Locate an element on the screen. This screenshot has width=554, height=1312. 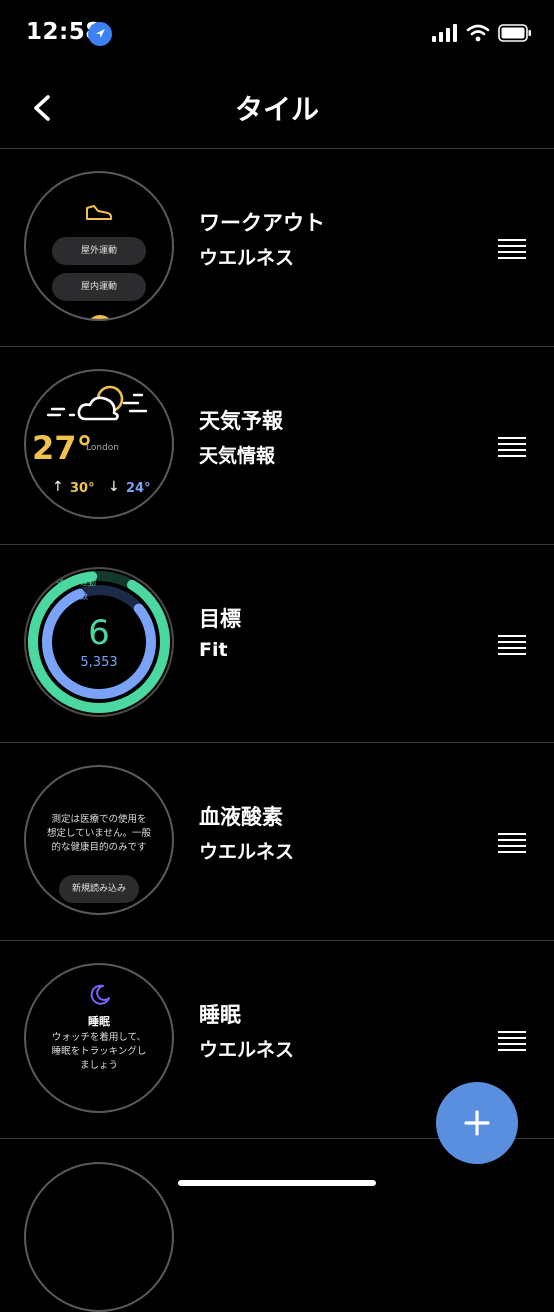
location-arrow-icon is located at coordinates (100, 34).